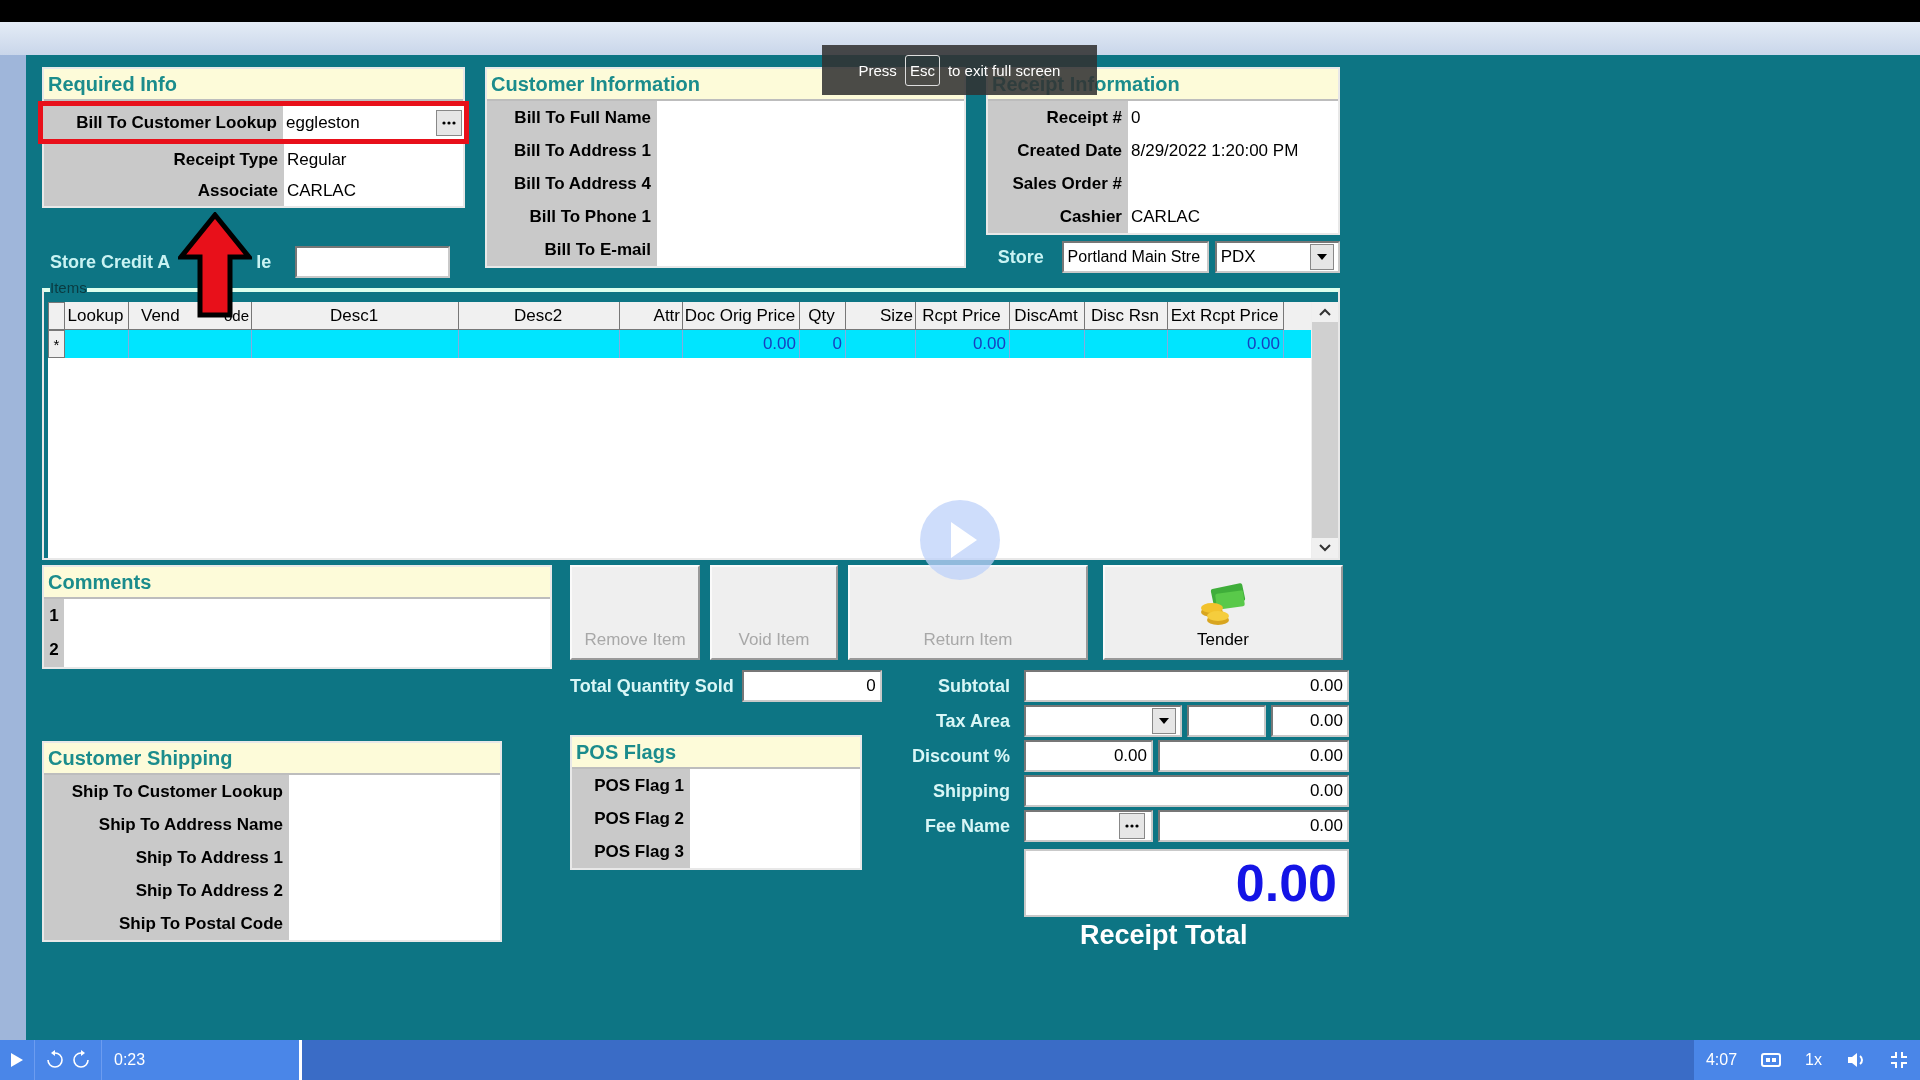 Image resolution: width=1920 pixels, height=1080 pixels. I want to click on receipt-total-amount: 0.00, so click(1186, 883).